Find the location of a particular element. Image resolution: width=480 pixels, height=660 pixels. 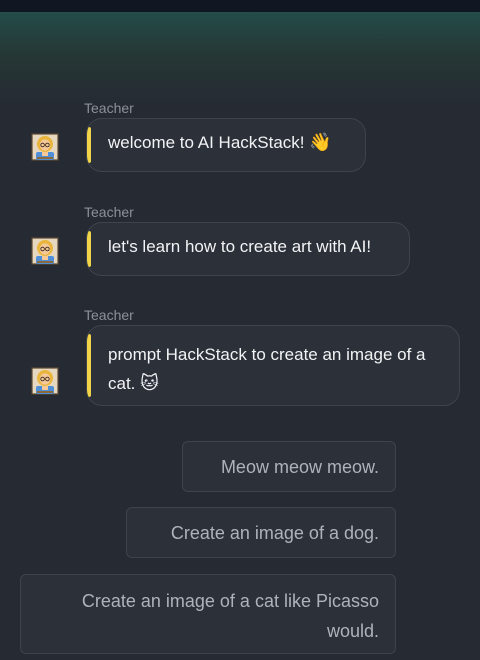

choice-button-meow: Meow meow meow. is located at coordinates (289, 466).